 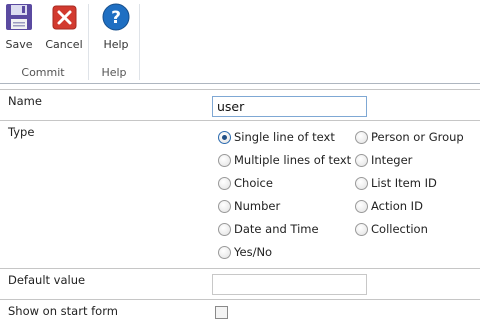 I want to click on save-button: Save, so click(x=19, y=26).